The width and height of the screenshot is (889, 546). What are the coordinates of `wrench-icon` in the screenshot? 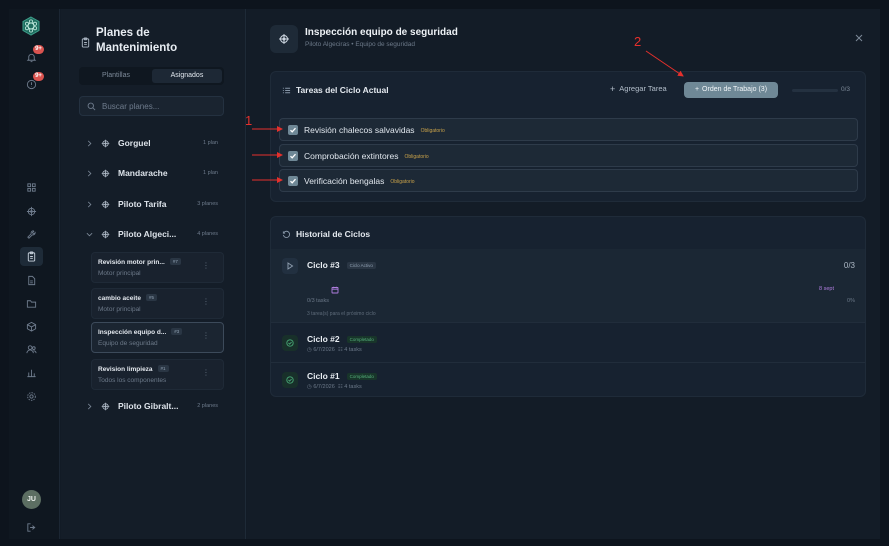 It's located at (31, 234).